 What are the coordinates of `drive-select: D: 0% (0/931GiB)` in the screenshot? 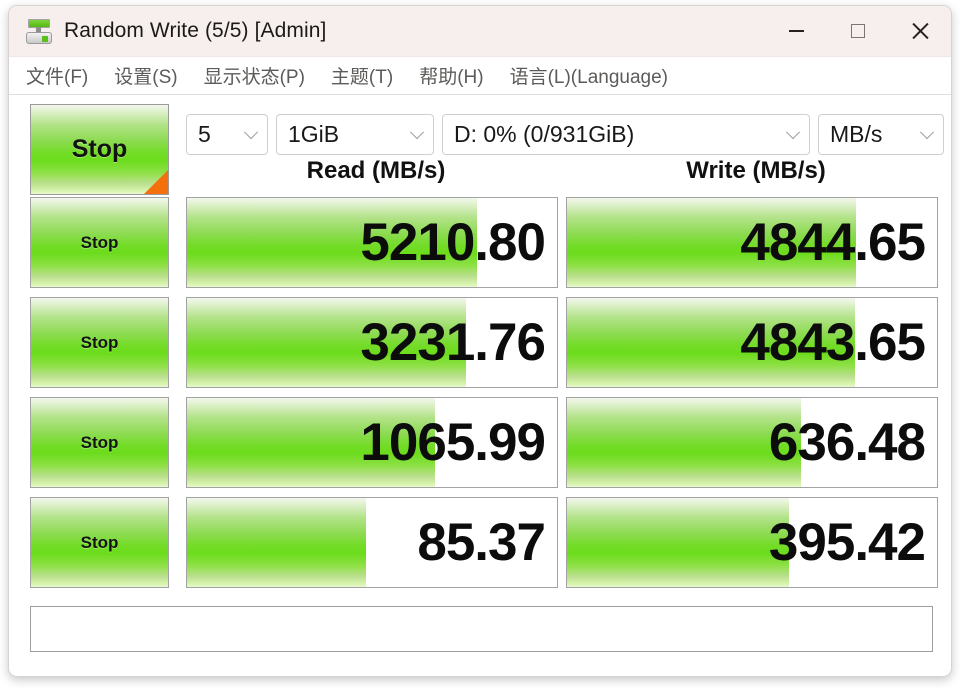 It's located at (626, 134).